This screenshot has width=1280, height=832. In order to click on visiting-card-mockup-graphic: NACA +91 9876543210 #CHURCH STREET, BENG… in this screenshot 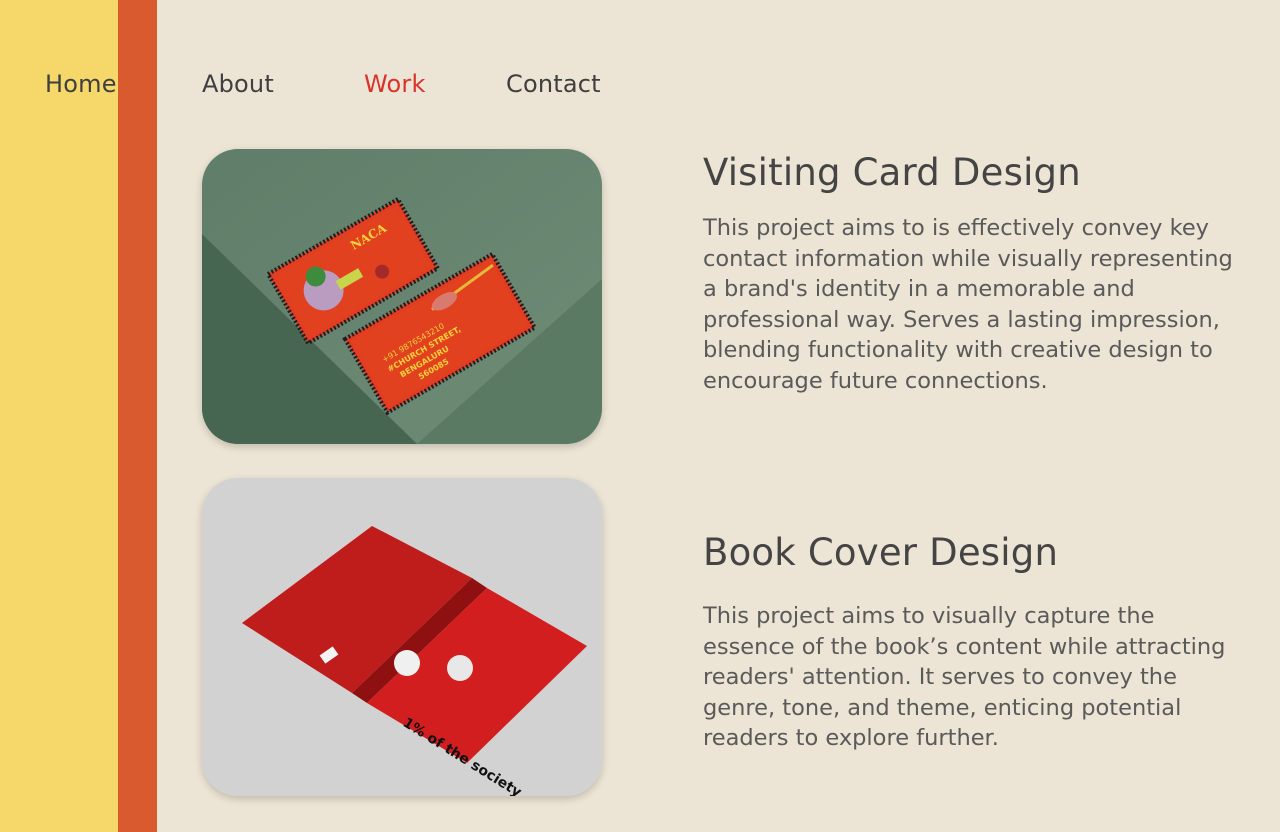, I will do `click(402, 296)`.